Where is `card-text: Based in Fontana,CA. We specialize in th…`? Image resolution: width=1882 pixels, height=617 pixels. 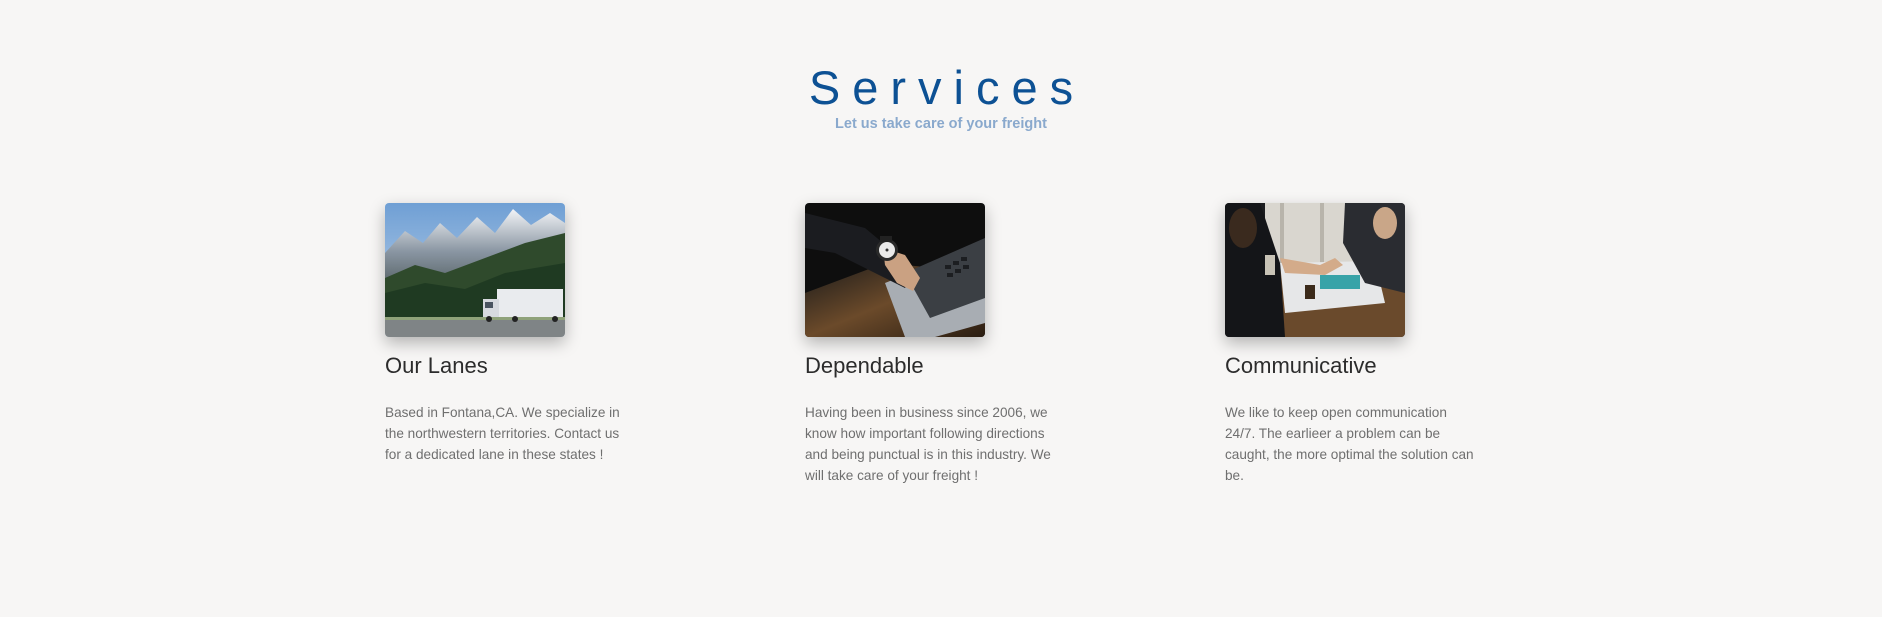 card-text: Based in Fontana,CA. We specialize in th… is located at coordinates (502, 433).